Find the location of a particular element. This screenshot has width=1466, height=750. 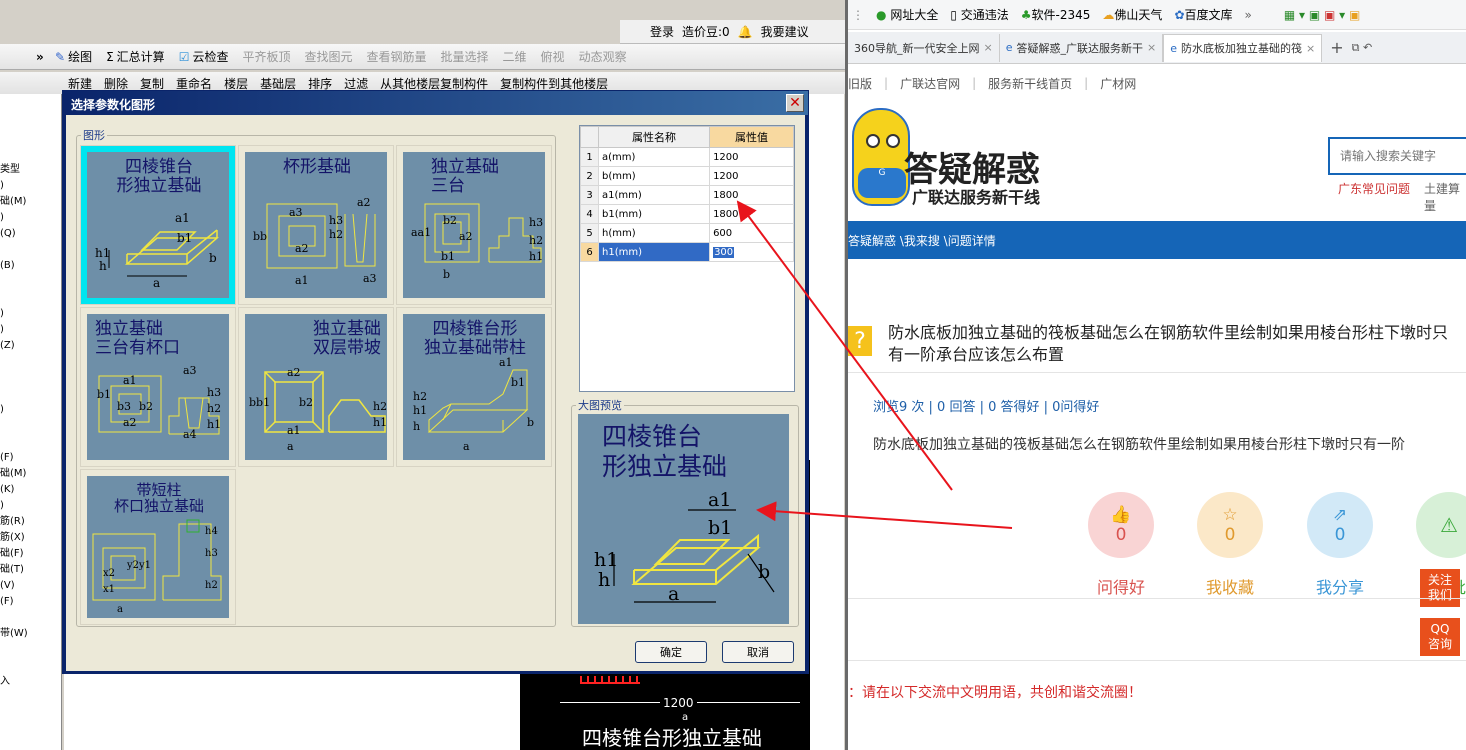

shape-thumb-short-column-cup-footing: 带短柱 杯口独立基础 x2 x1 y2 y1 a h4 h3 h2 is located at coordinates (158, 547).